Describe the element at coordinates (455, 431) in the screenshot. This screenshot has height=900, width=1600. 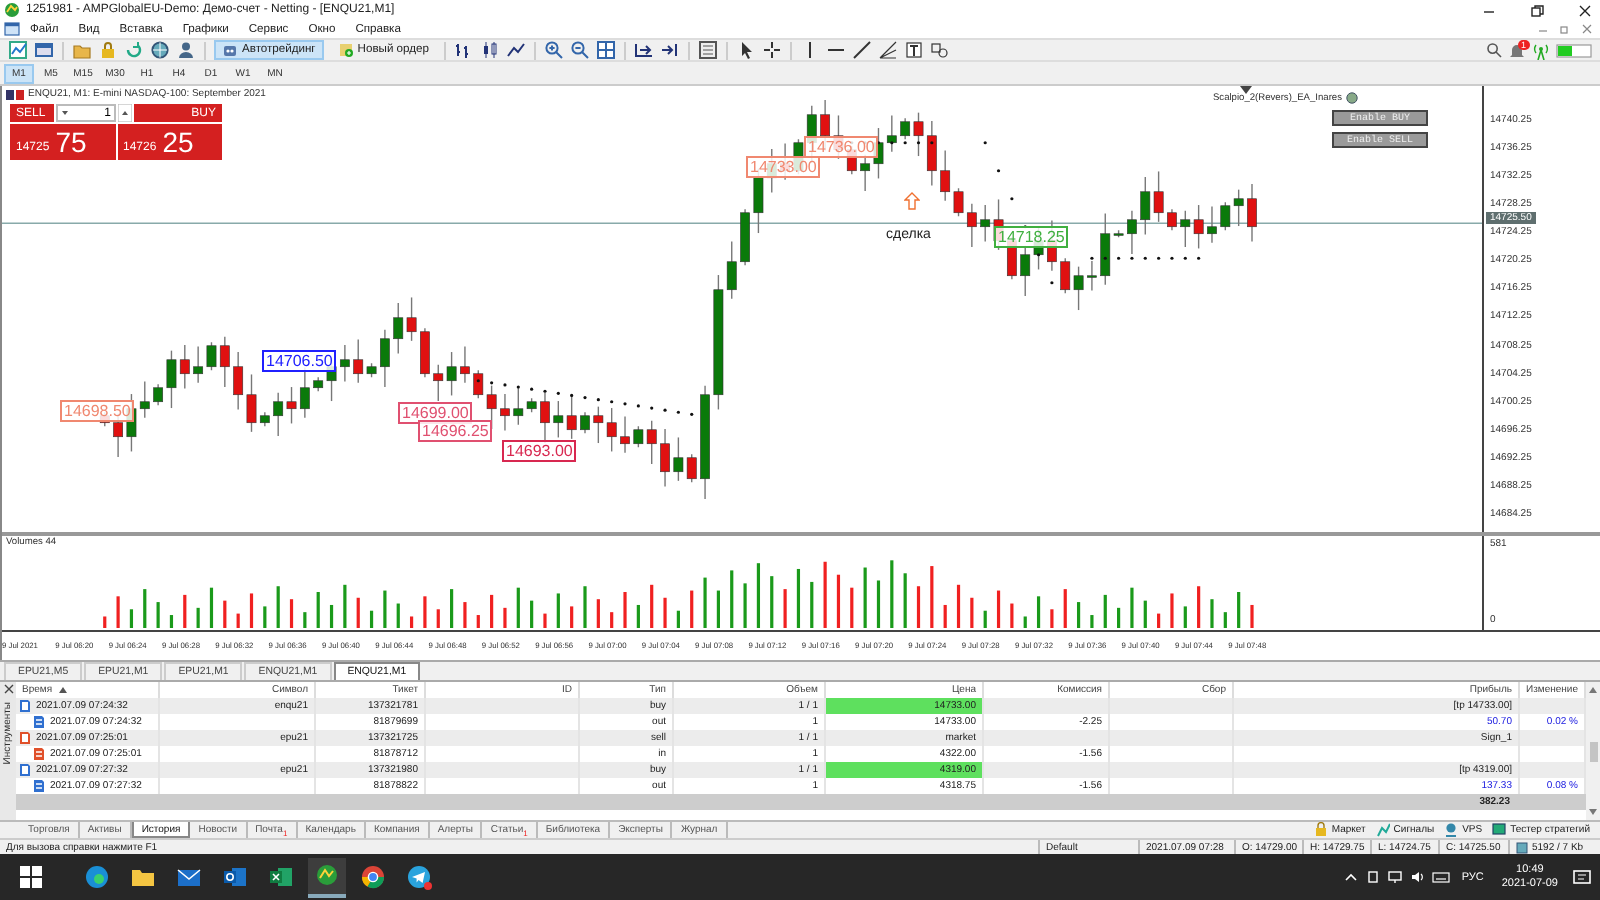
I see `price-label: 14696.25` at that location.